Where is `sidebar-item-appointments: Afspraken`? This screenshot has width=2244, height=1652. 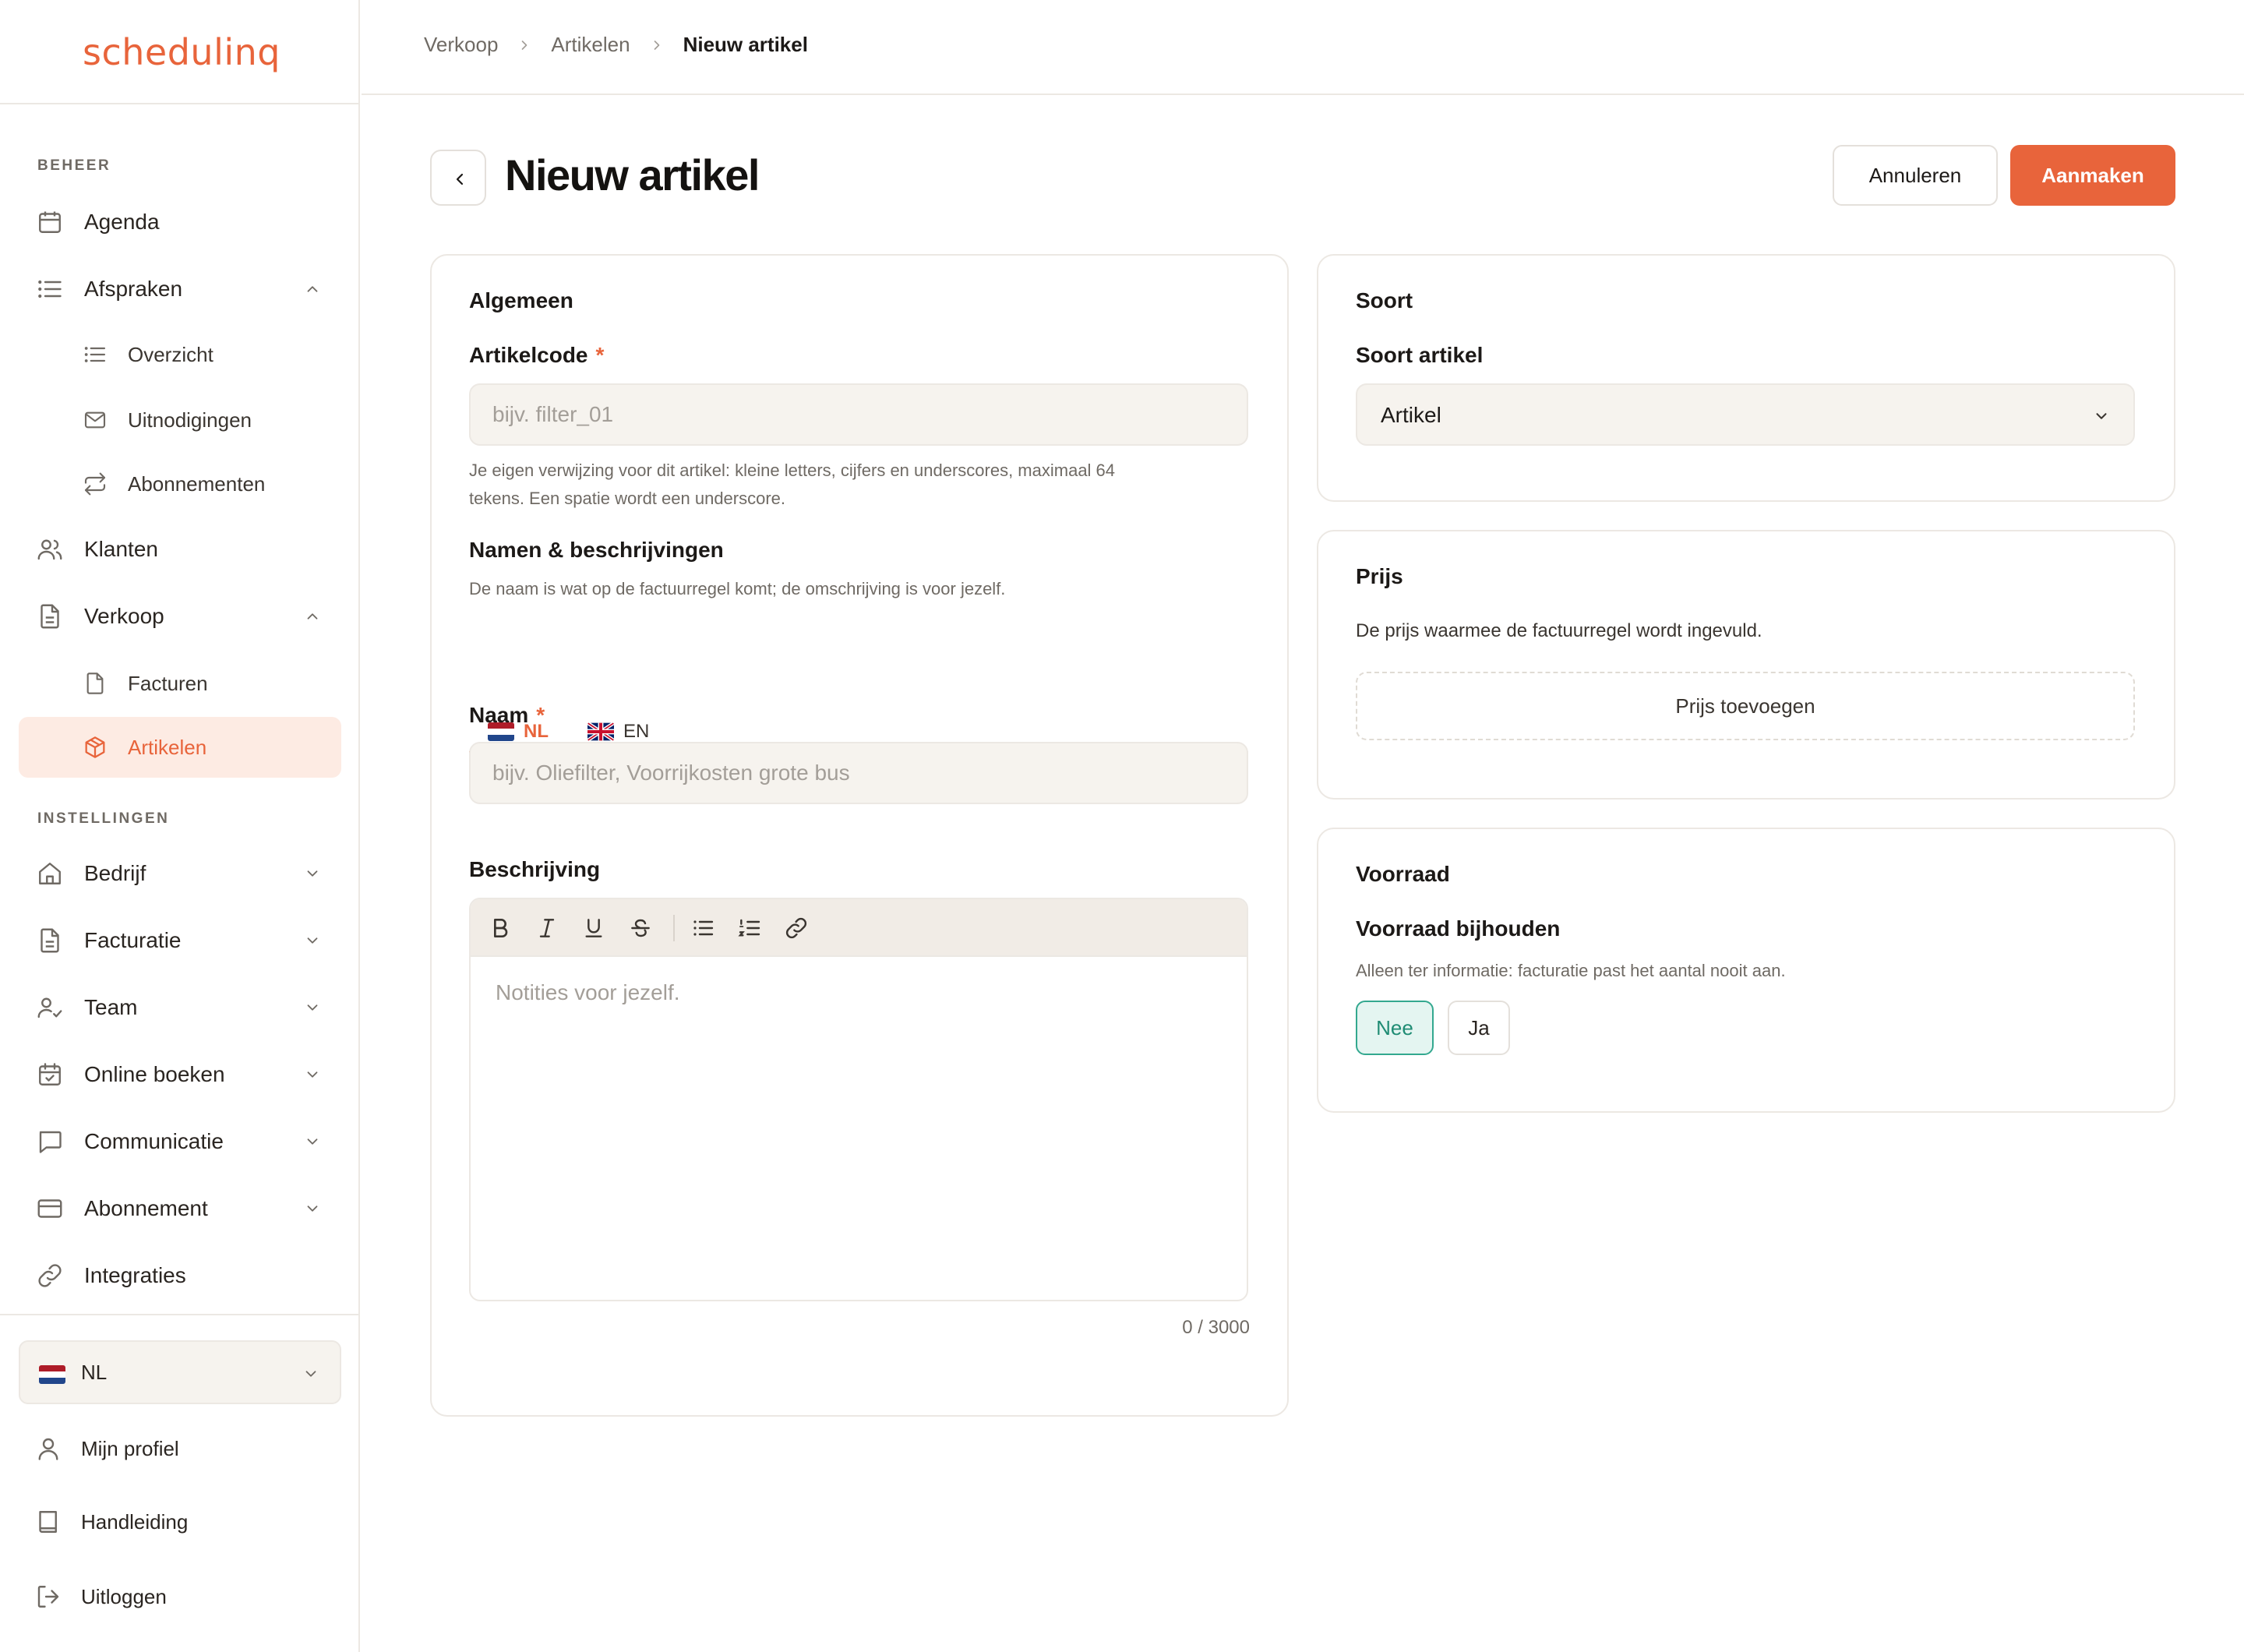 sidebar-item-appointments: Afspraken is located at coordinates (180, 289).